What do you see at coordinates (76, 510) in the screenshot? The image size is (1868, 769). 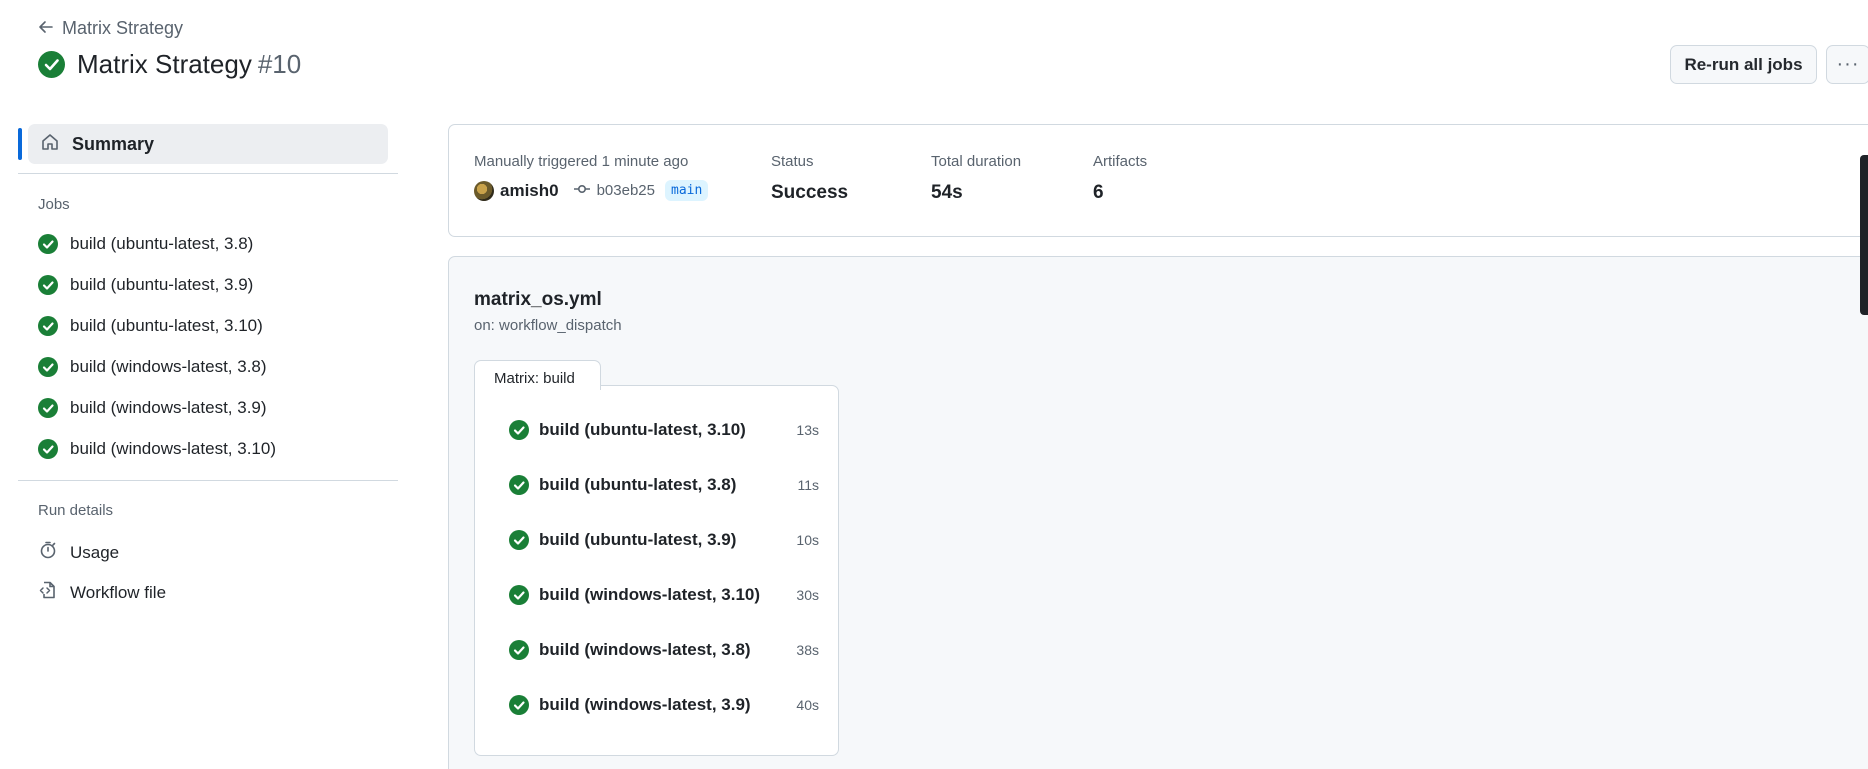 I see `run-details-section-title: Run details` at bounding box center [76, 510].